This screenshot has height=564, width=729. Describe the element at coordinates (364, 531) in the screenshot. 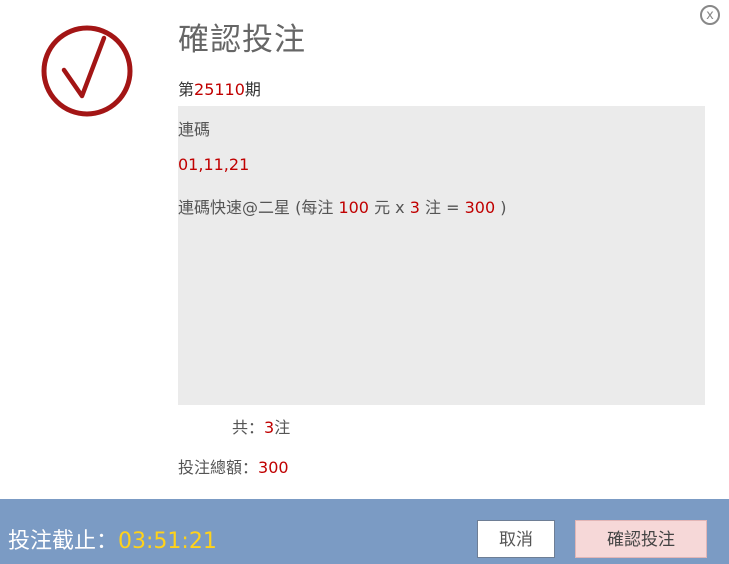

I see `dialog-footer: 投注截止：03:51:21 取消 確認投注` at that location.